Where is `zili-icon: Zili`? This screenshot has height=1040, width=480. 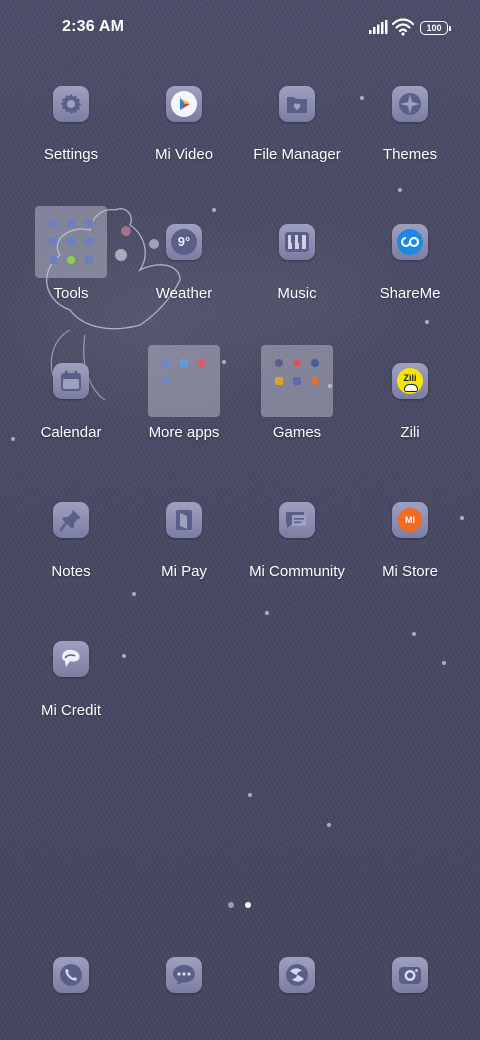 zili-icon: Zili is located at coordinates (410, 381).